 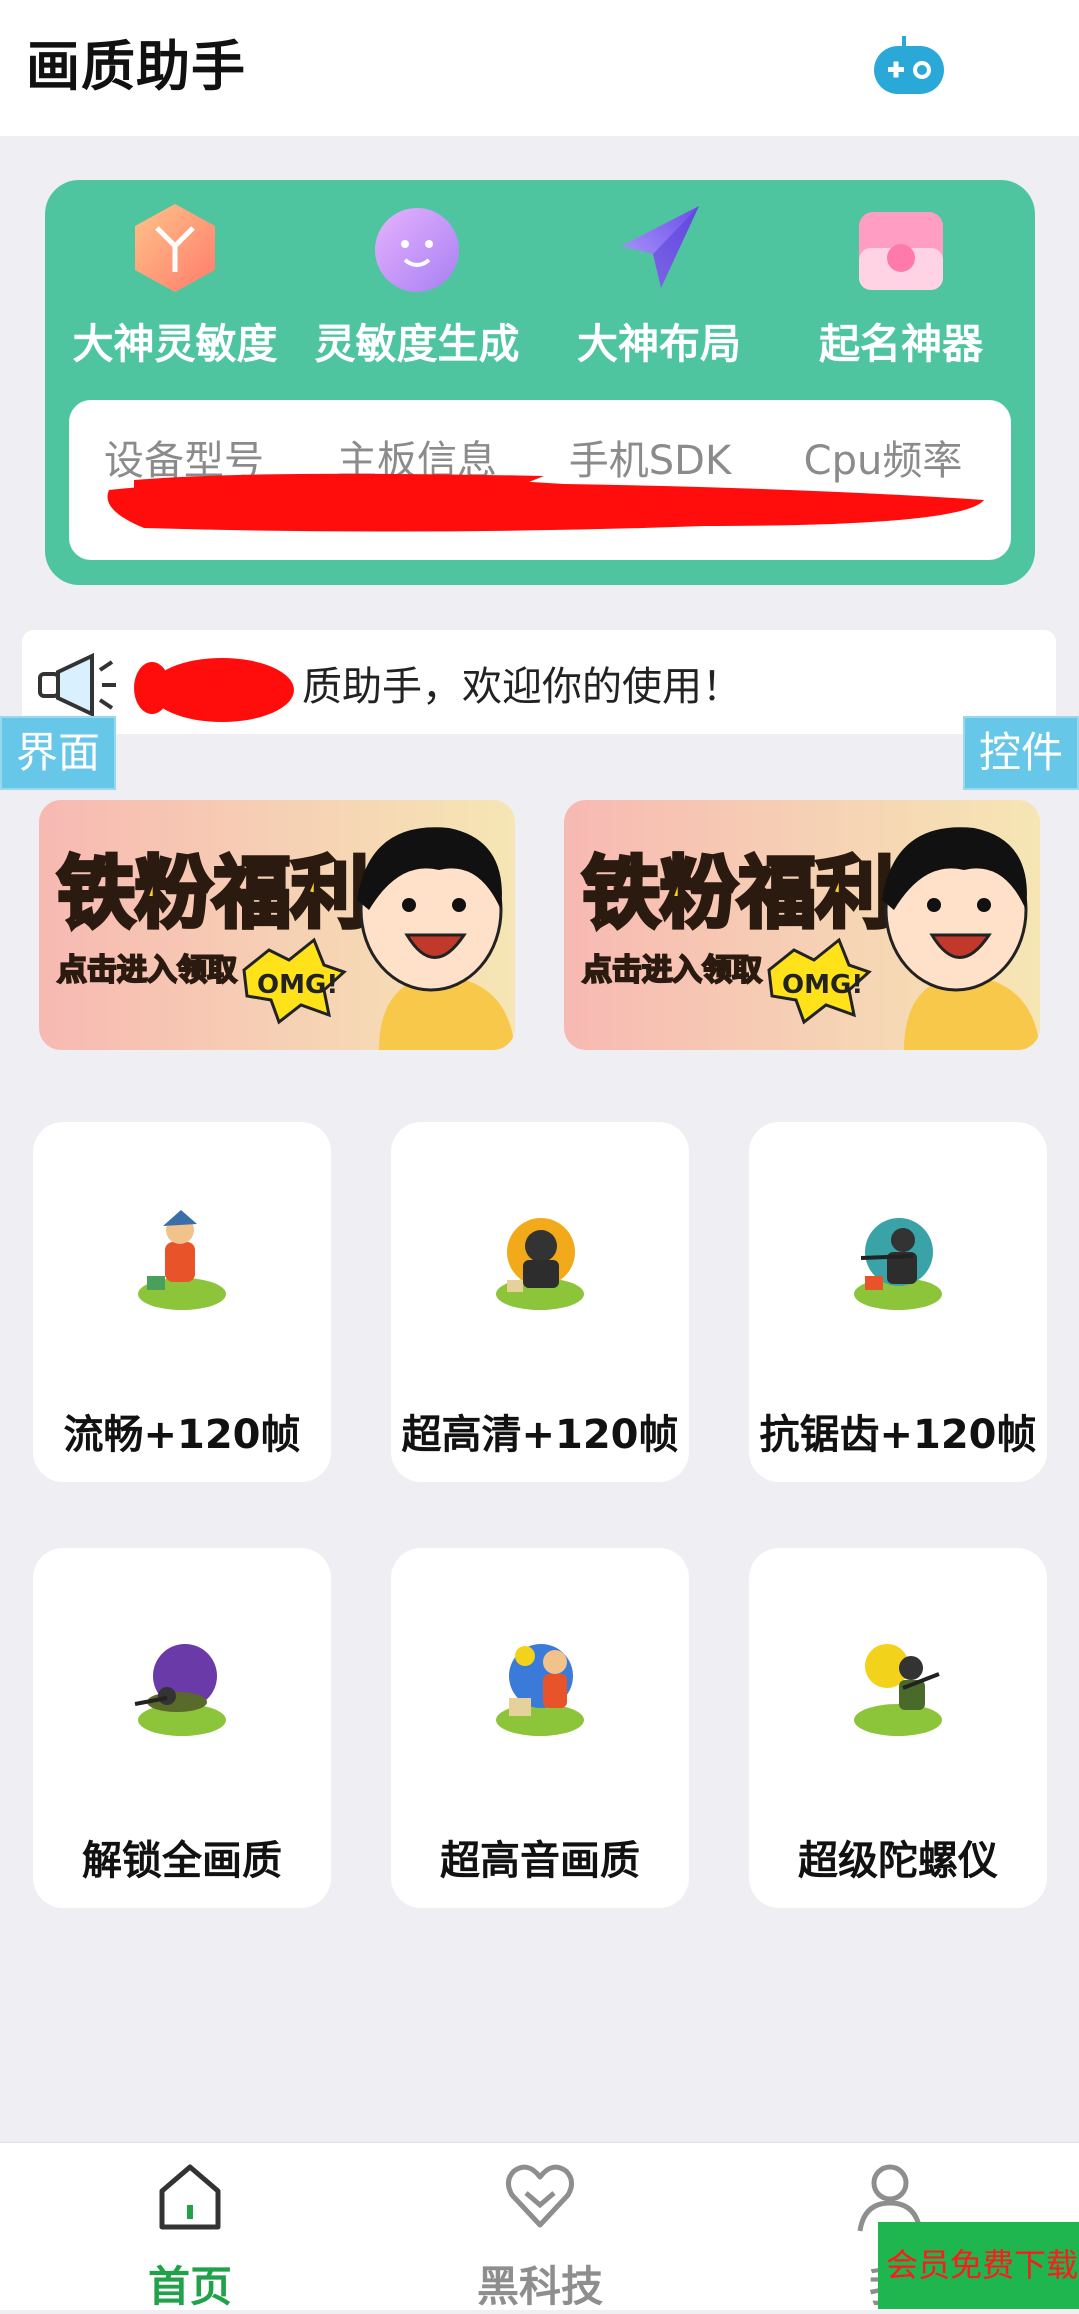 I want to click on mode-smooth-120fps: 流畅+120帧, so click(x=182, y=1302).